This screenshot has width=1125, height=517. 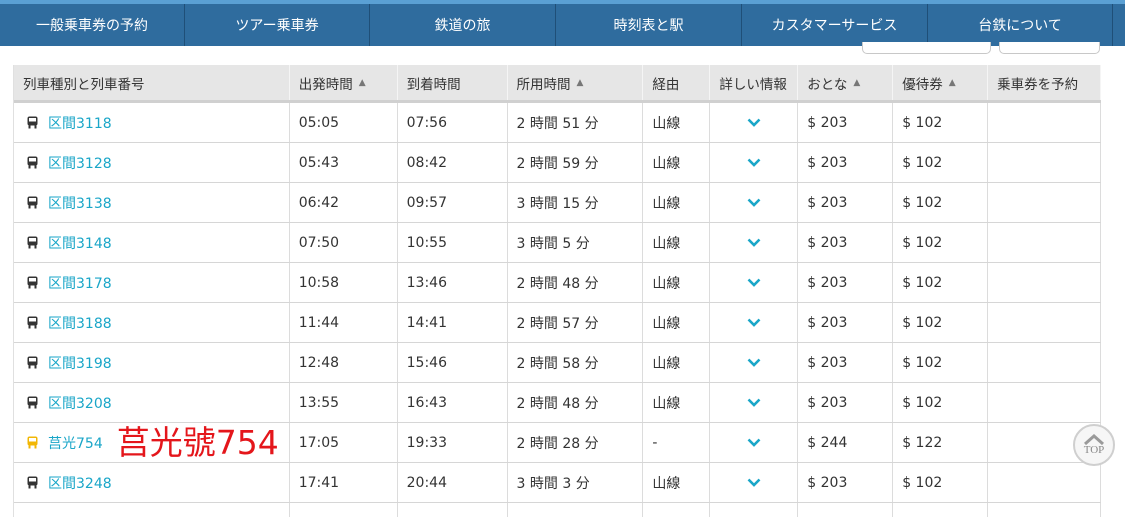 I want to click on train-link: 区間3188, so click(x=80, y=323).